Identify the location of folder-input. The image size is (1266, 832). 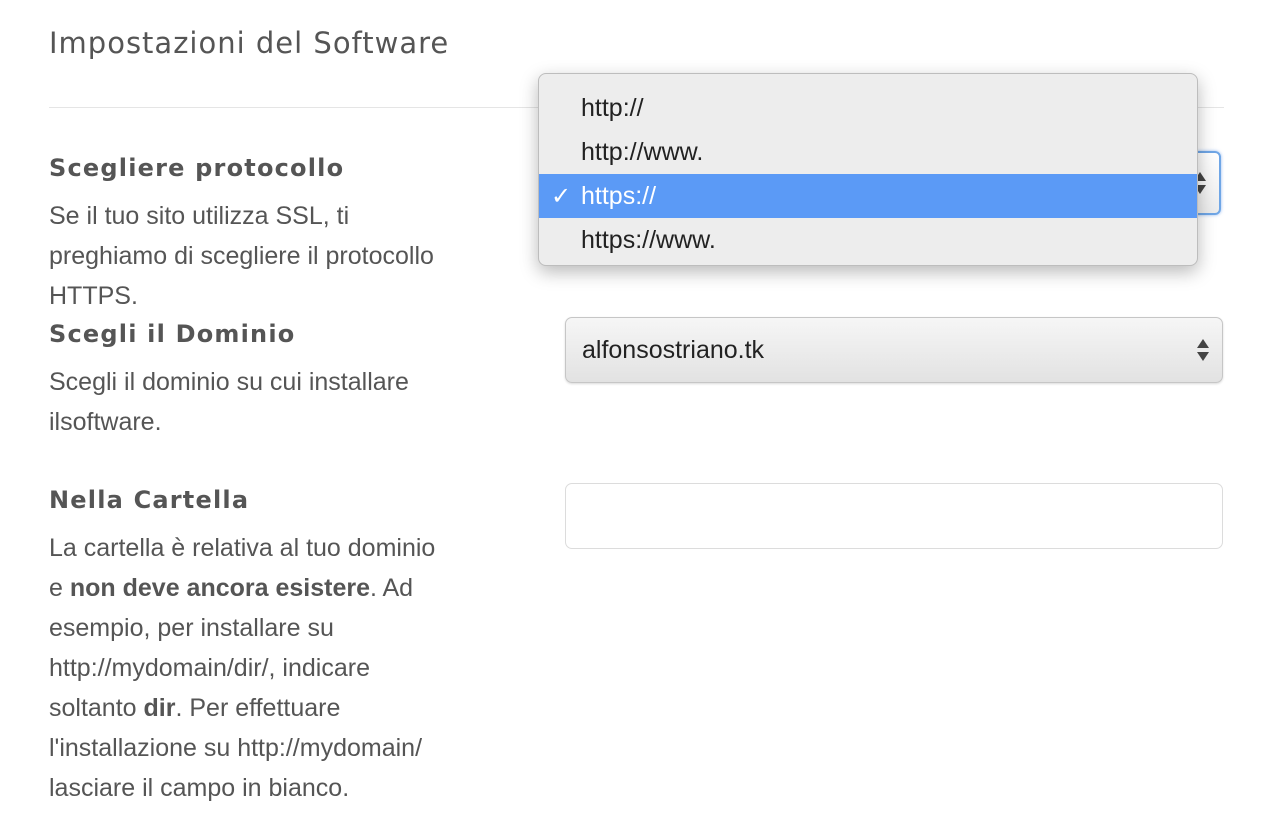
(894, 516).